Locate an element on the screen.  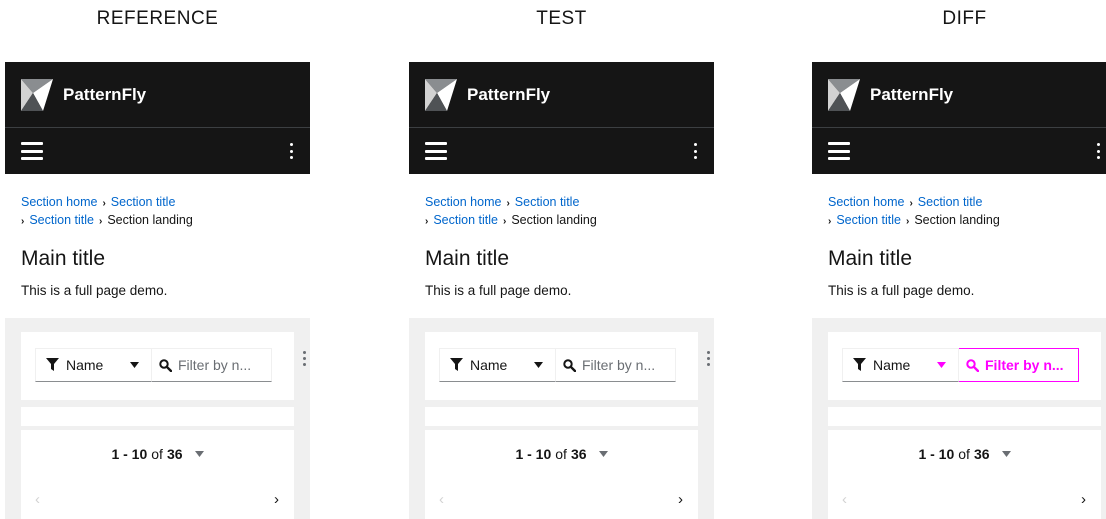
column-label: REFERENCE is located at coordinates (157, 18).